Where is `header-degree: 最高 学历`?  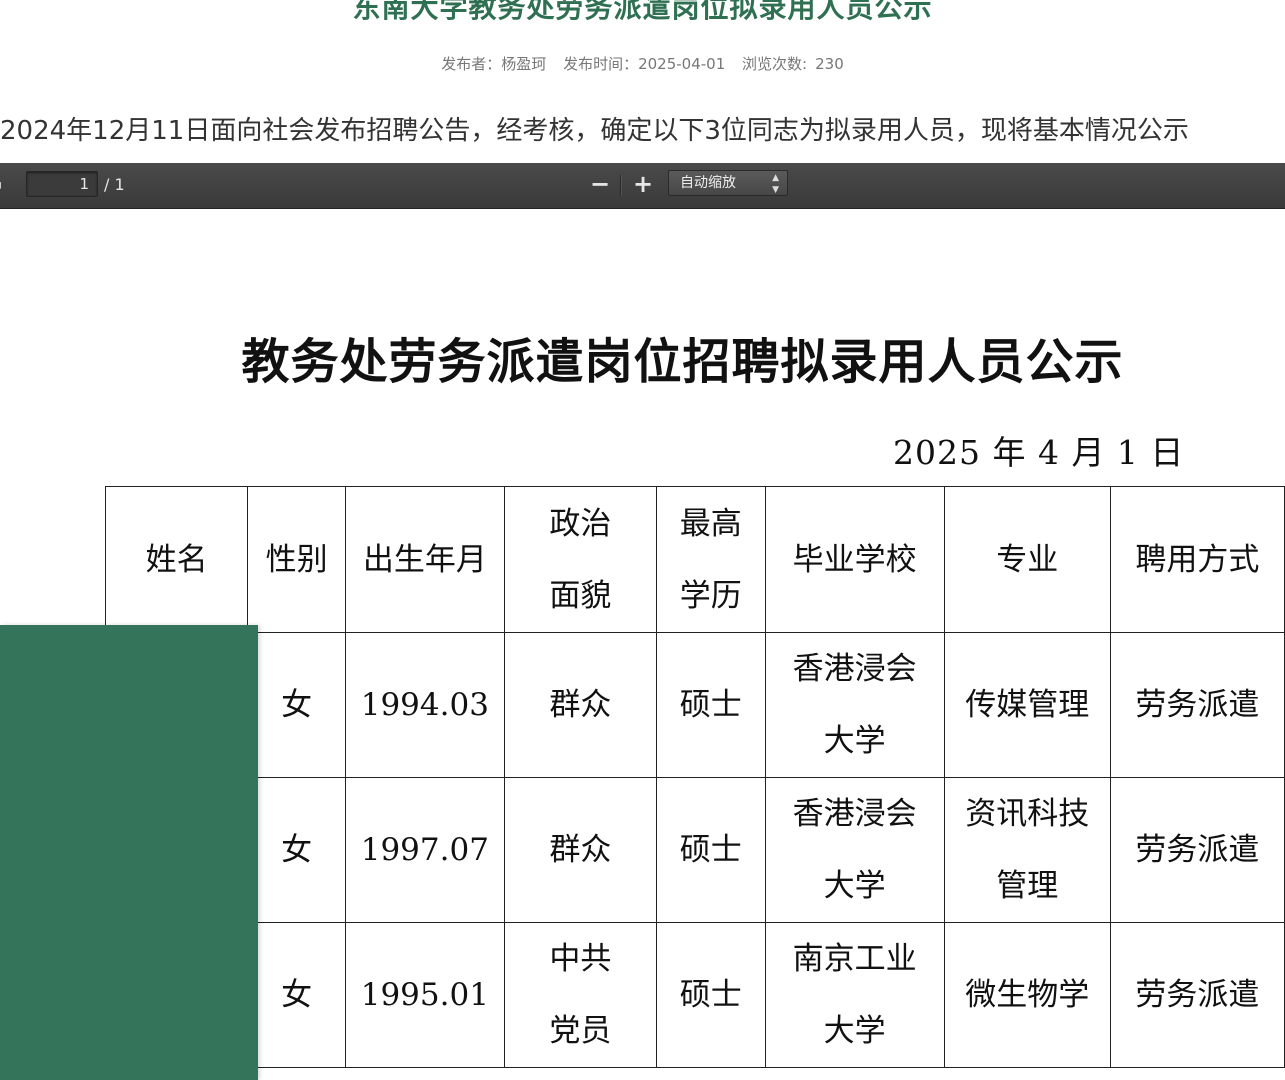
header-degree: 最高 学历 is located at coordinates (711, 559).